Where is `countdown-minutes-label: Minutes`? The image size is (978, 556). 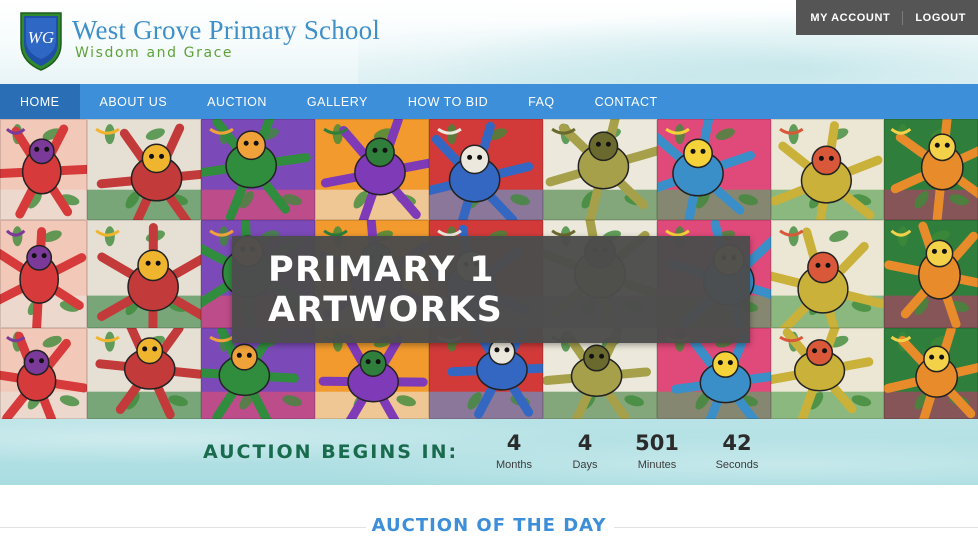
countdown-minutes-label: Minutes is located at coordinates (657, 465).